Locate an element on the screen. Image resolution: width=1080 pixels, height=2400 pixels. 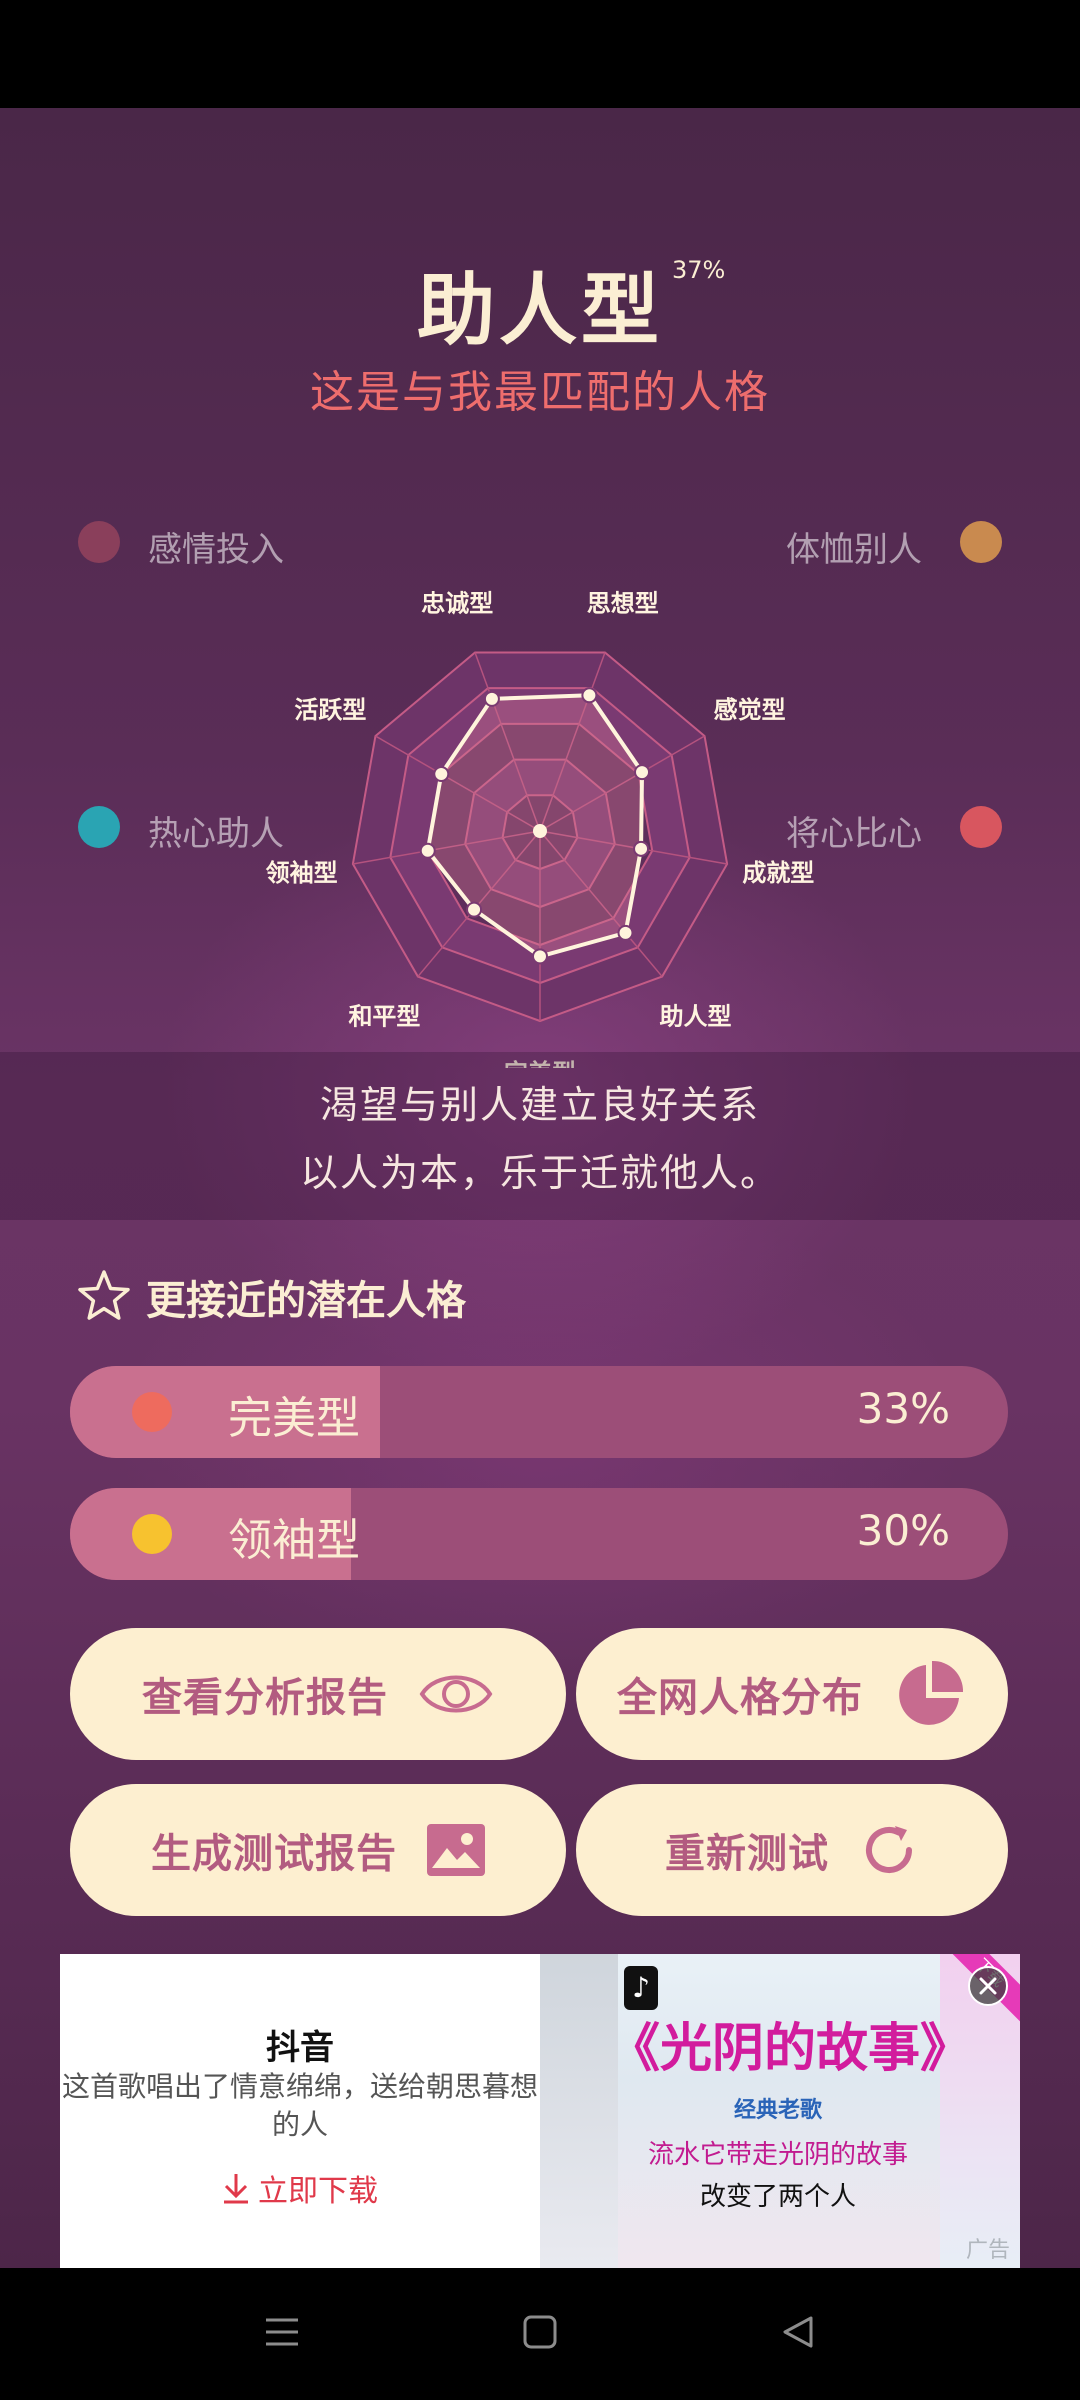
ad-label: 广告 is located at coordinates (987, 2250).